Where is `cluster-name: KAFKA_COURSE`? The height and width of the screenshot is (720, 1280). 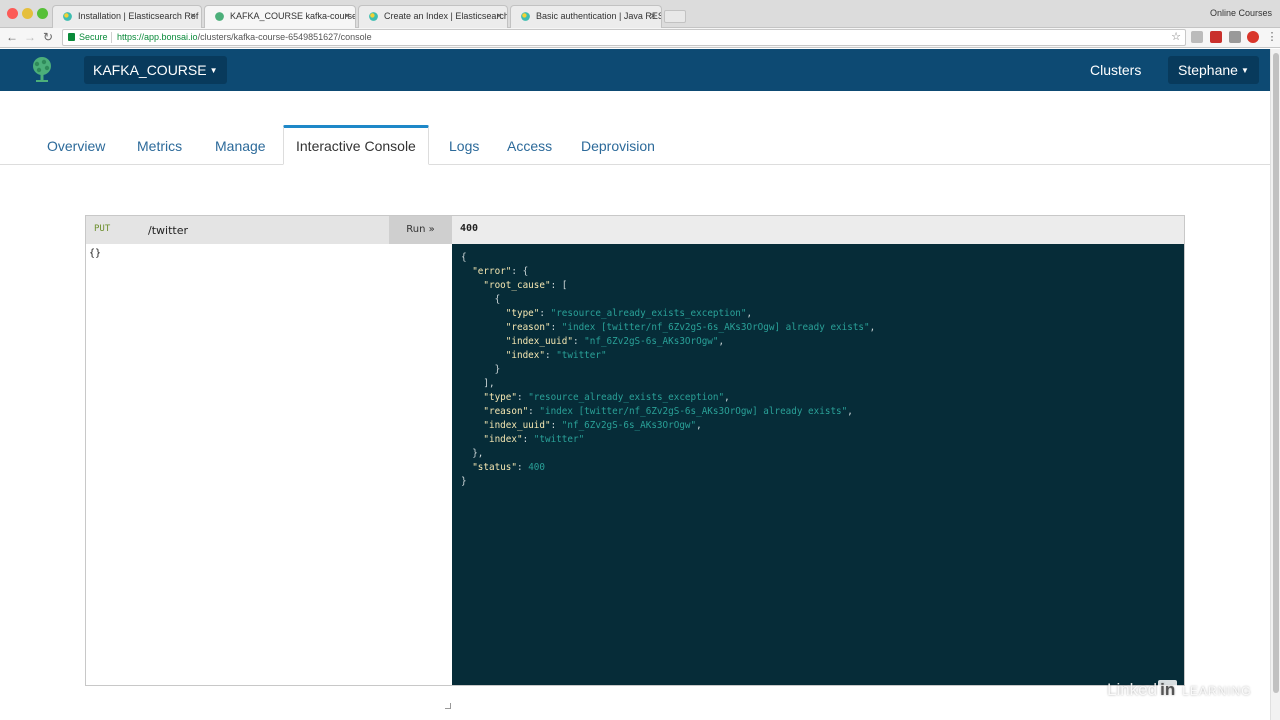
cluster-name: KAFKA_COURSE is located at coordinates (150, 70).